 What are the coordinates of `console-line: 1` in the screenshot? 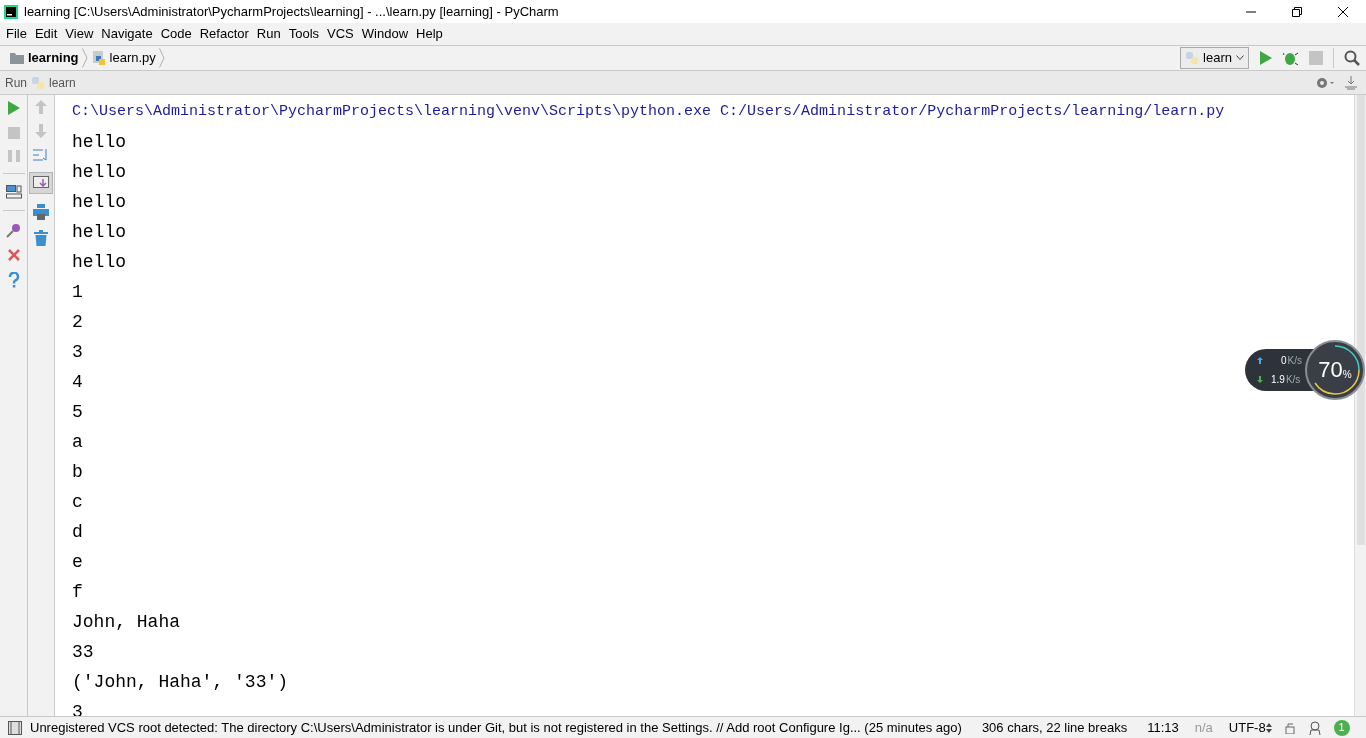 It's located at (77, 292).